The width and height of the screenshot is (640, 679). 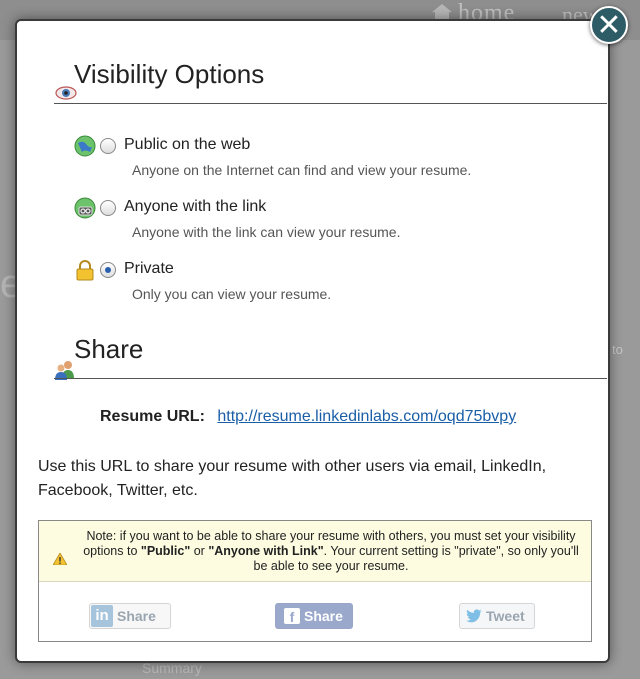 What do you see at coordinates (195, 207) in the screenshot?
I see `anyone-with-link-label: Anyone with the link` at bounding box center [195, 207].